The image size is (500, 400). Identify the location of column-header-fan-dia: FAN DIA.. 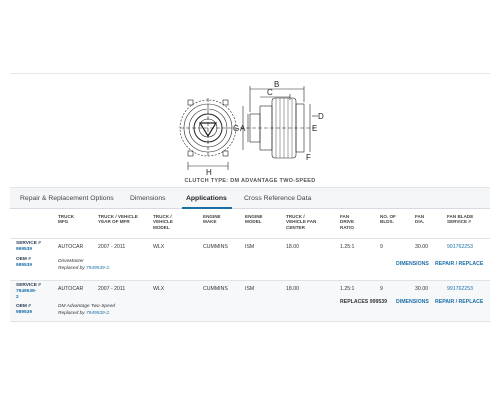
(420, 219).